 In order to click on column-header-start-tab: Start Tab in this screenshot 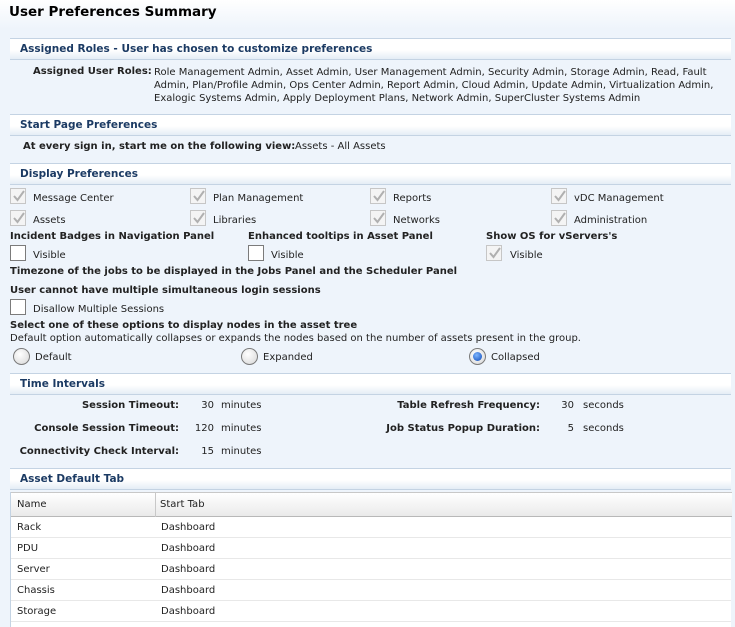, I will do `click(182, 504)`.